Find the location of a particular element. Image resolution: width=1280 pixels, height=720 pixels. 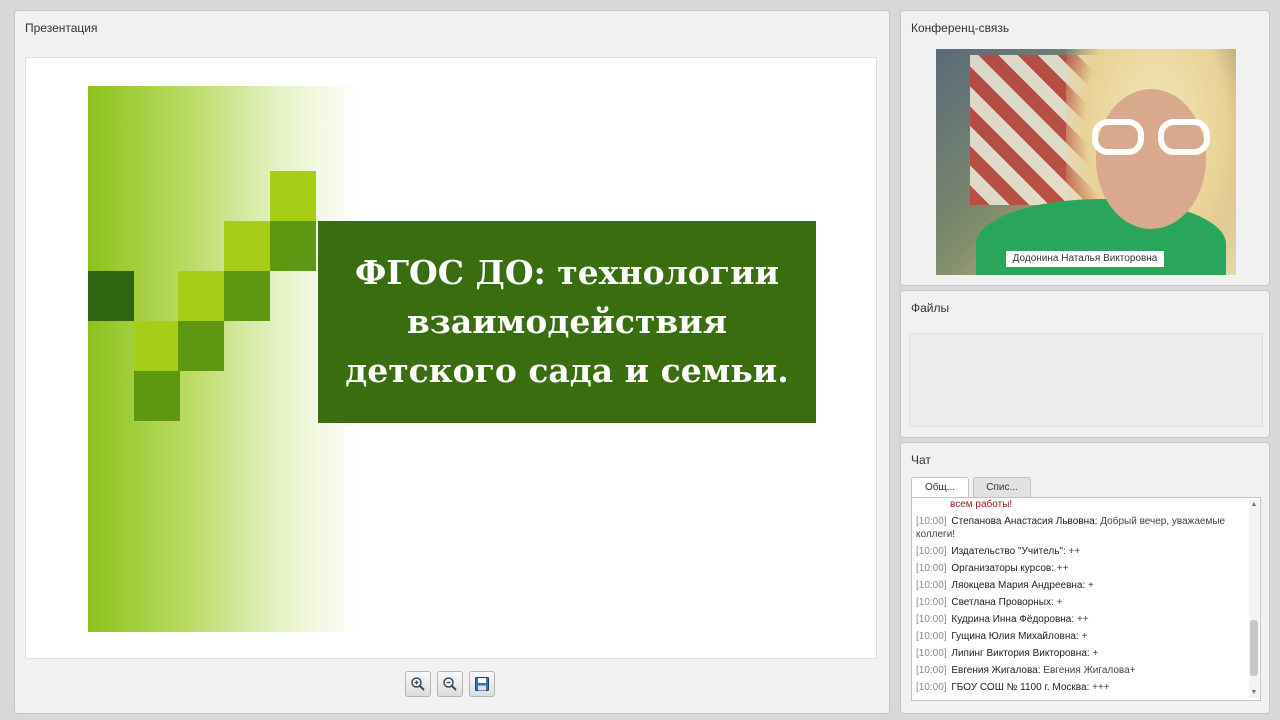

chat-scroll-thumb is located at coordinates (1254, 648).